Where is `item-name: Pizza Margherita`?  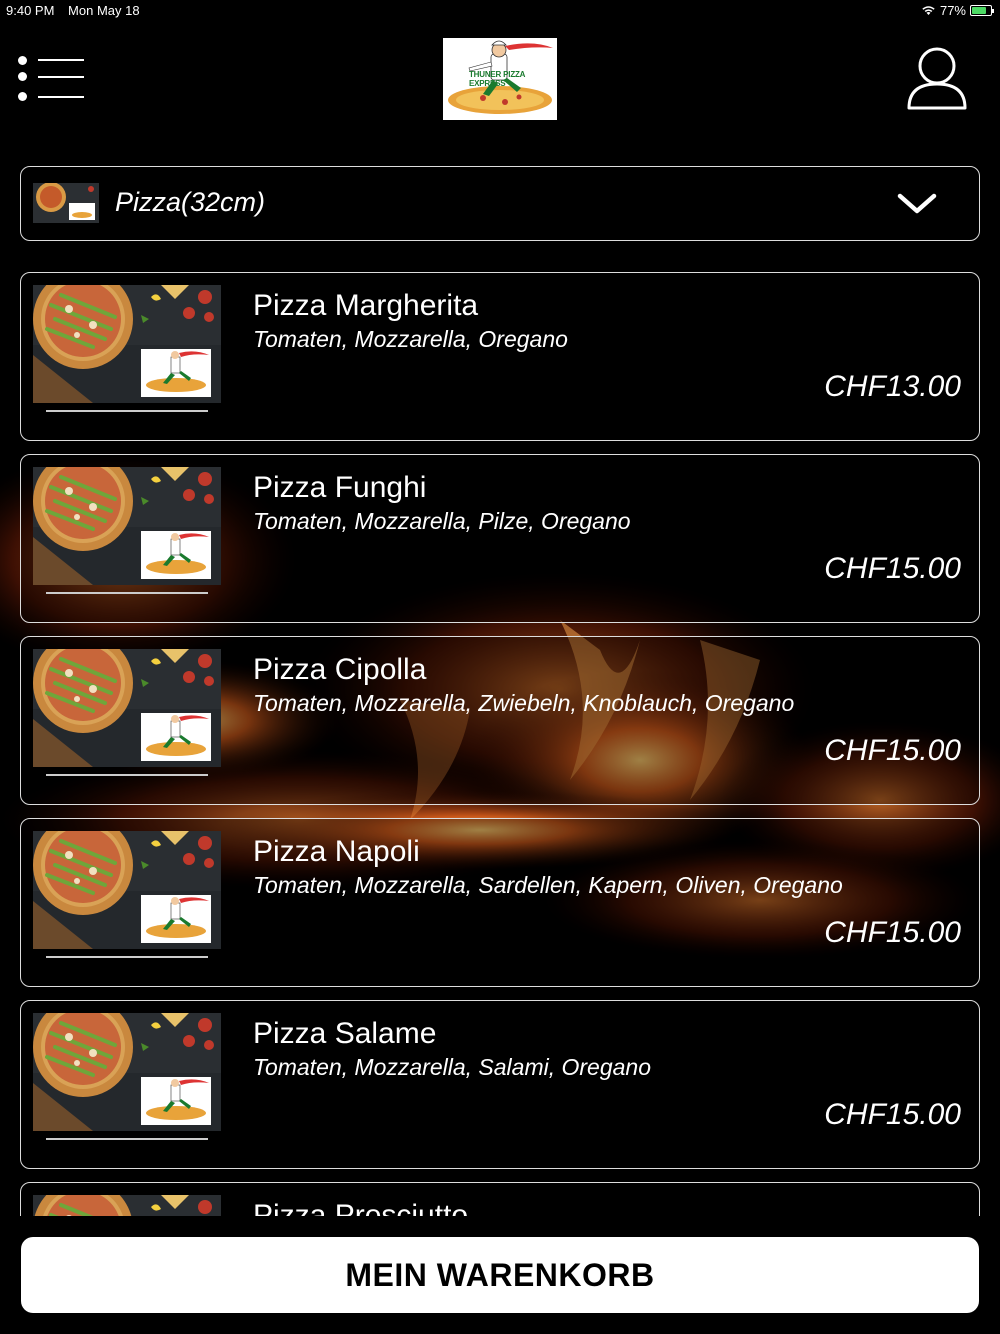
item-name: Pizza Margherita is located at coordinates (366, 305).